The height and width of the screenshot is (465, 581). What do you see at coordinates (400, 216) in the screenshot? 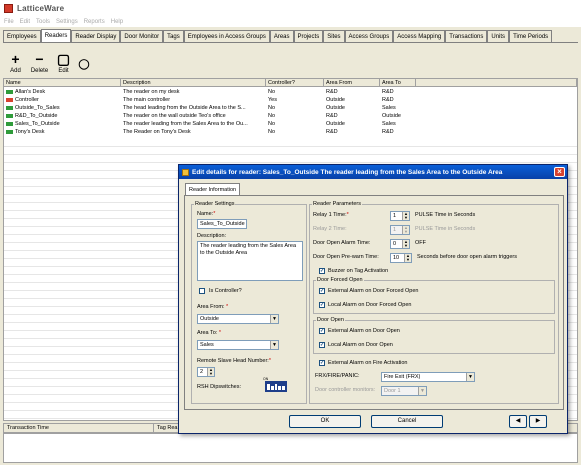
I see `relay1-stepper: 1 ▲ ▼` at bounding box center [400, 216].